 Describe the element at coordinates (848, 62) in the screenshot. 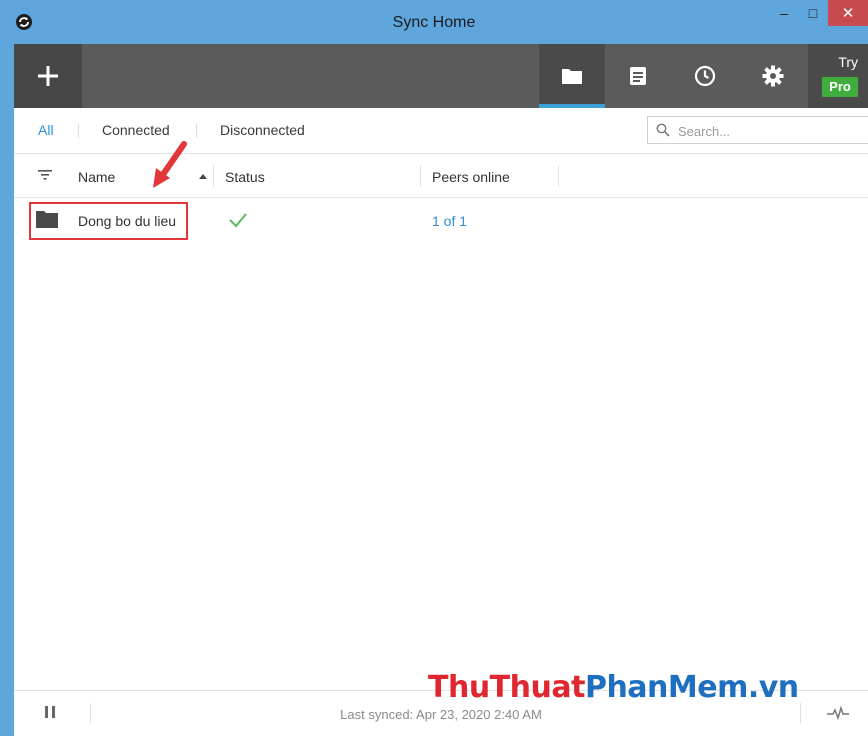

I see `try-label: Try` at that location.